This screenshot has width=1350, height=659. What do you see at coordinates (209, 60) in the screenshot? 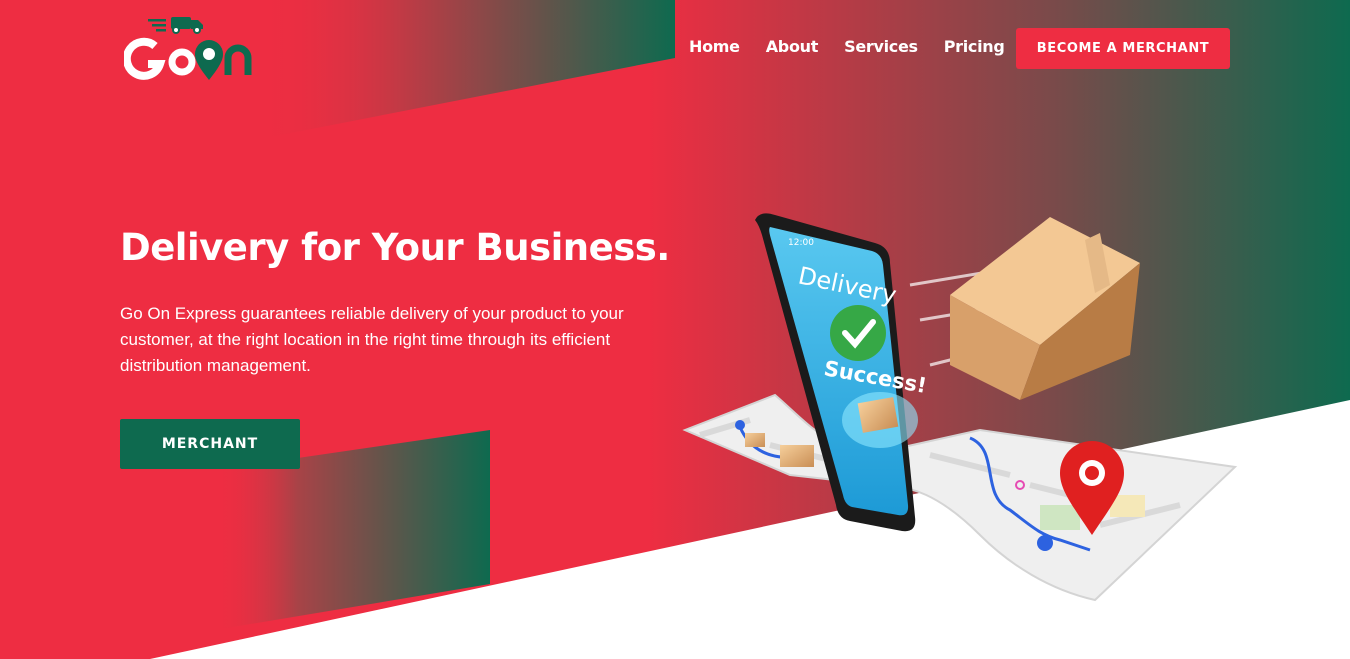
I see `location-pin-icon` at bounding box center [209, 60].